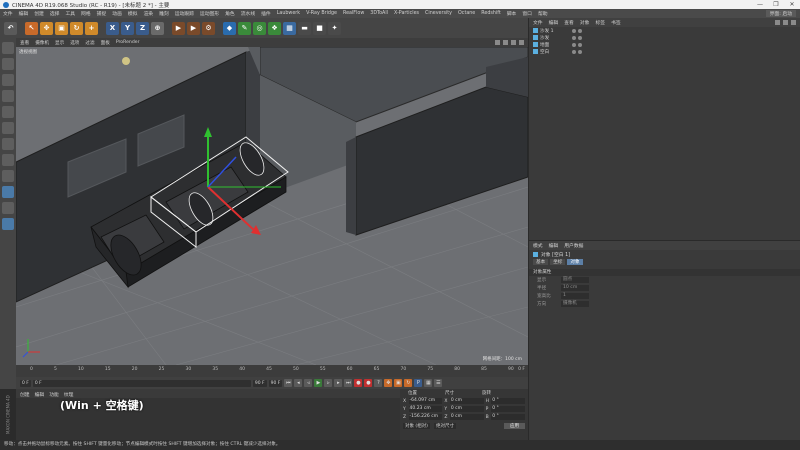 The height and width of the screenshot is (450, 800). Describe the element at coordinates (8, 96) in the screenshot. I see `workplane-icon` at that location.